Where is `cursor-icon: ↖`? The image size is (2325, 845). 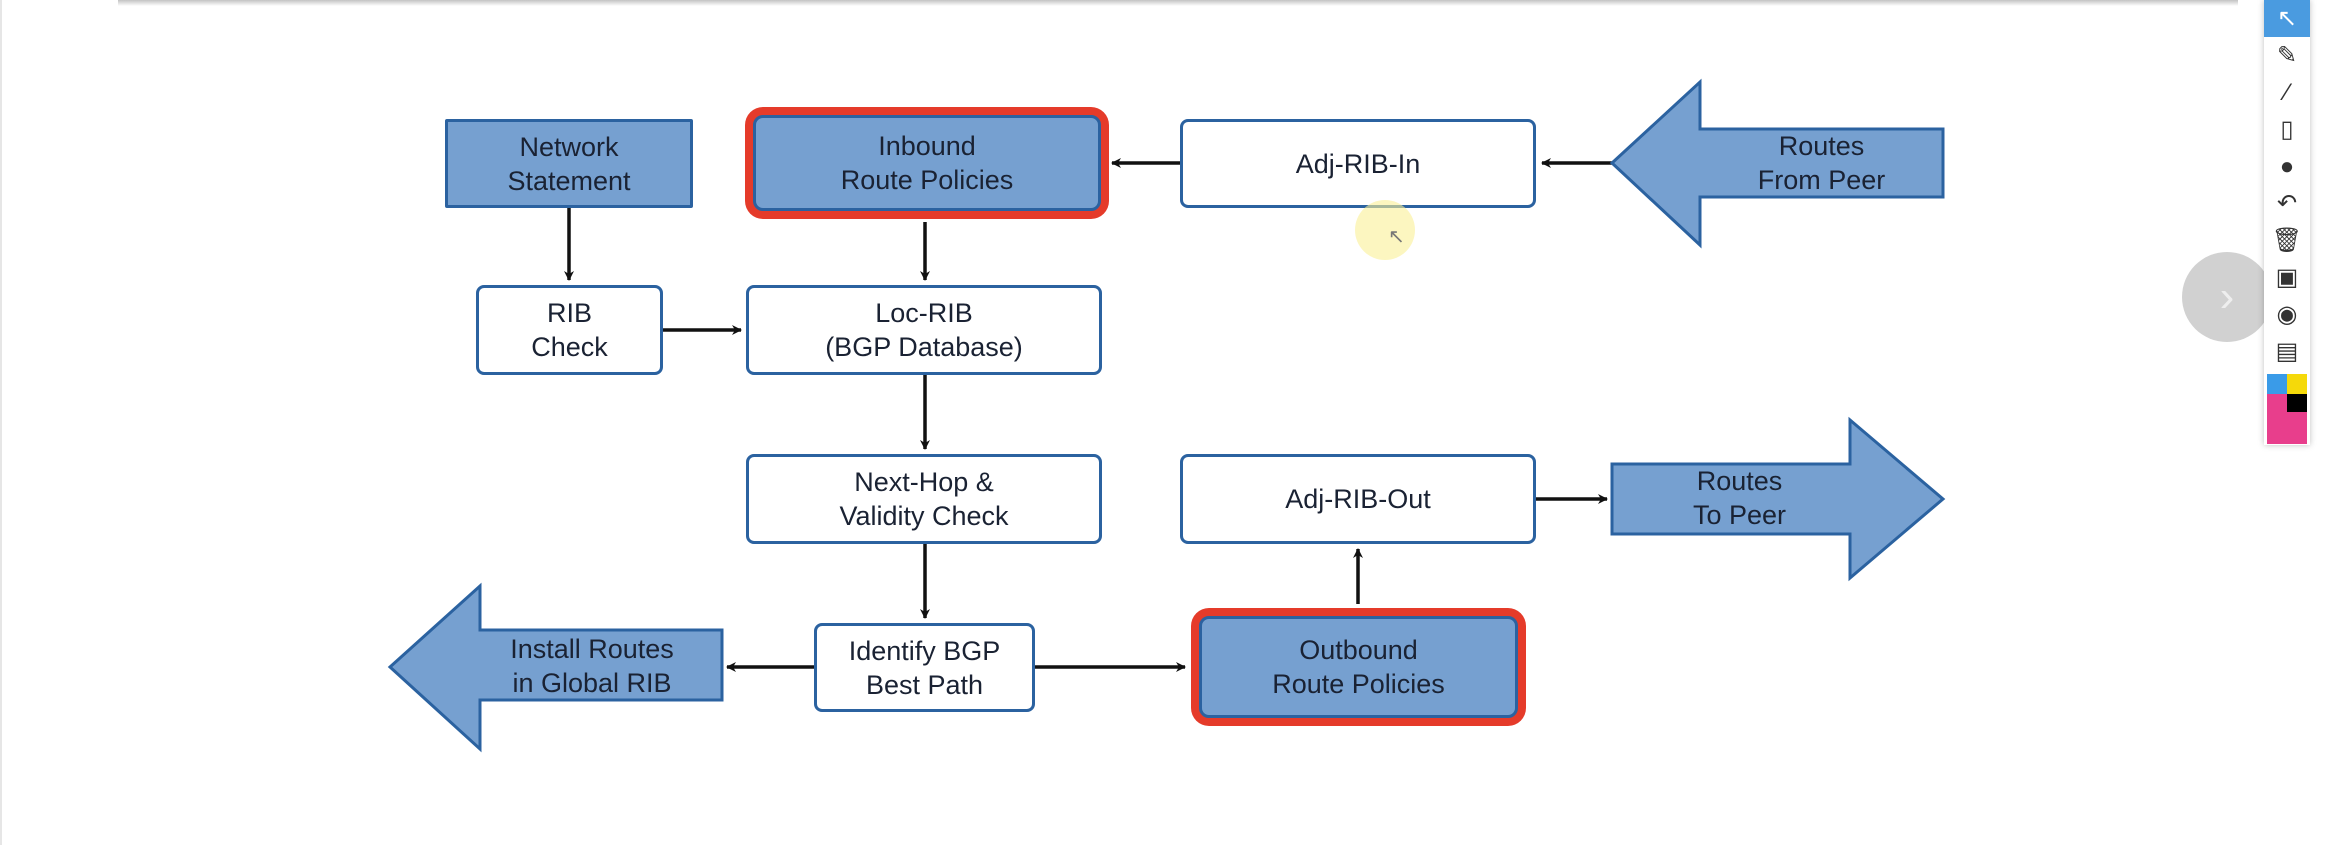
cursor-icon: ↖ is located at coordinates (2287, 18).